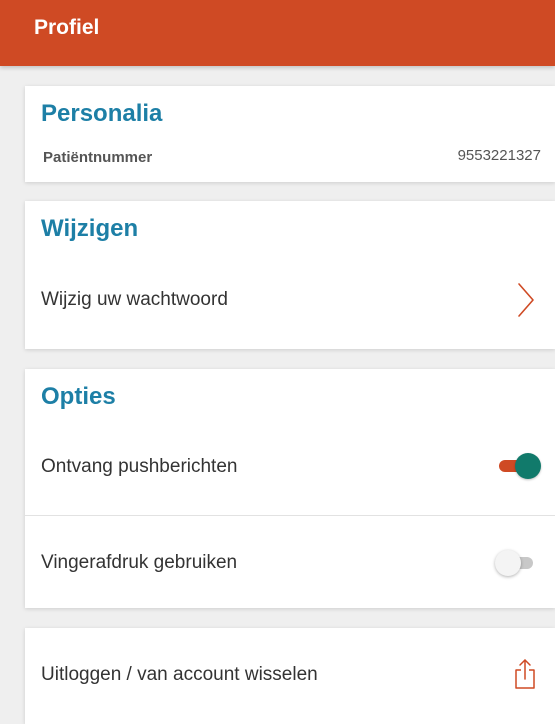 The image size is (555, 724). What do you see at coordinates (499, 155) in the screenshot?
I see `patient-number-value: 9553221327` at bounding box center [499, 155].